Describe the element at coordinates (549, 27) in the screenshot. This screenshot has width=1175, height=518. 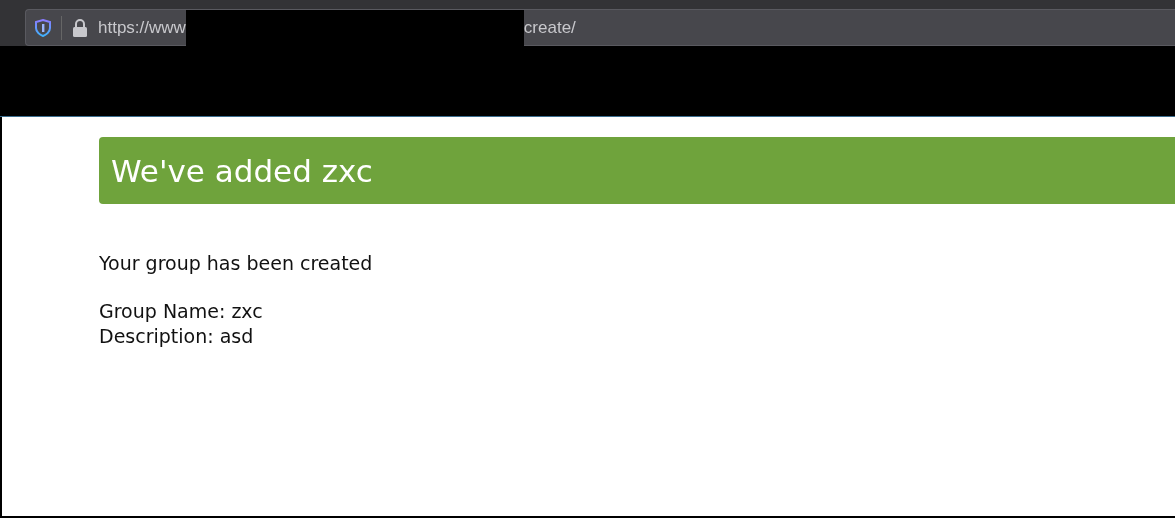
I see `url-text: create/` at that location.